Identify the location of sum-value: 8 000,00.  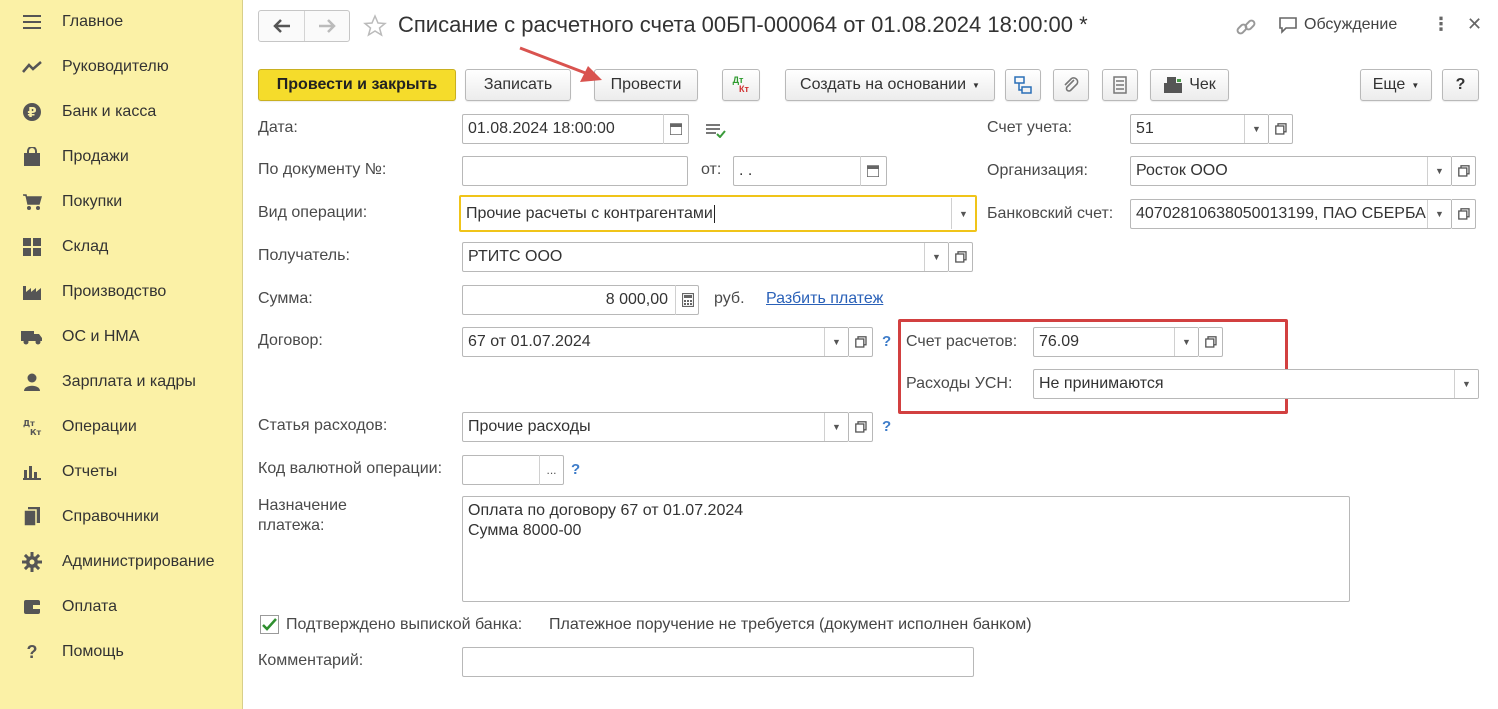
(636, 299).